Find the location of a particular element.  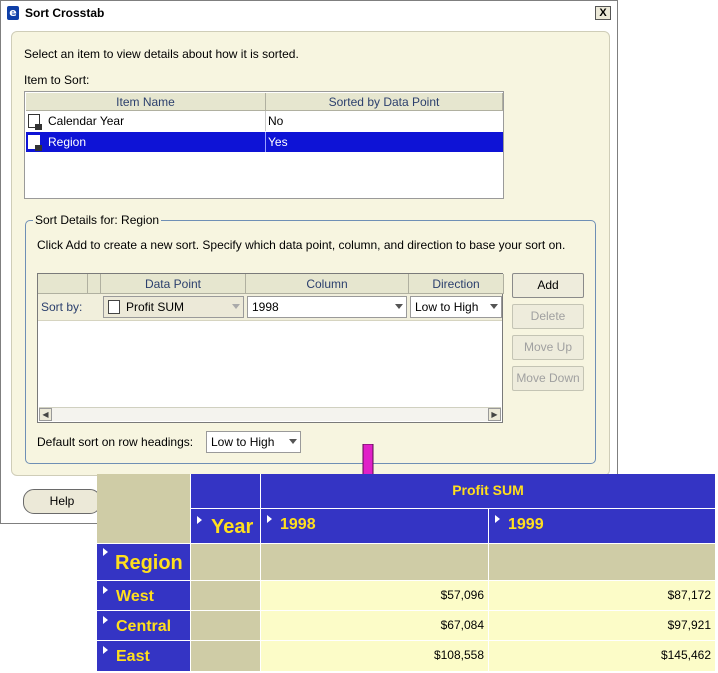

row-header-central: Central is located at coordinates (144, 626).